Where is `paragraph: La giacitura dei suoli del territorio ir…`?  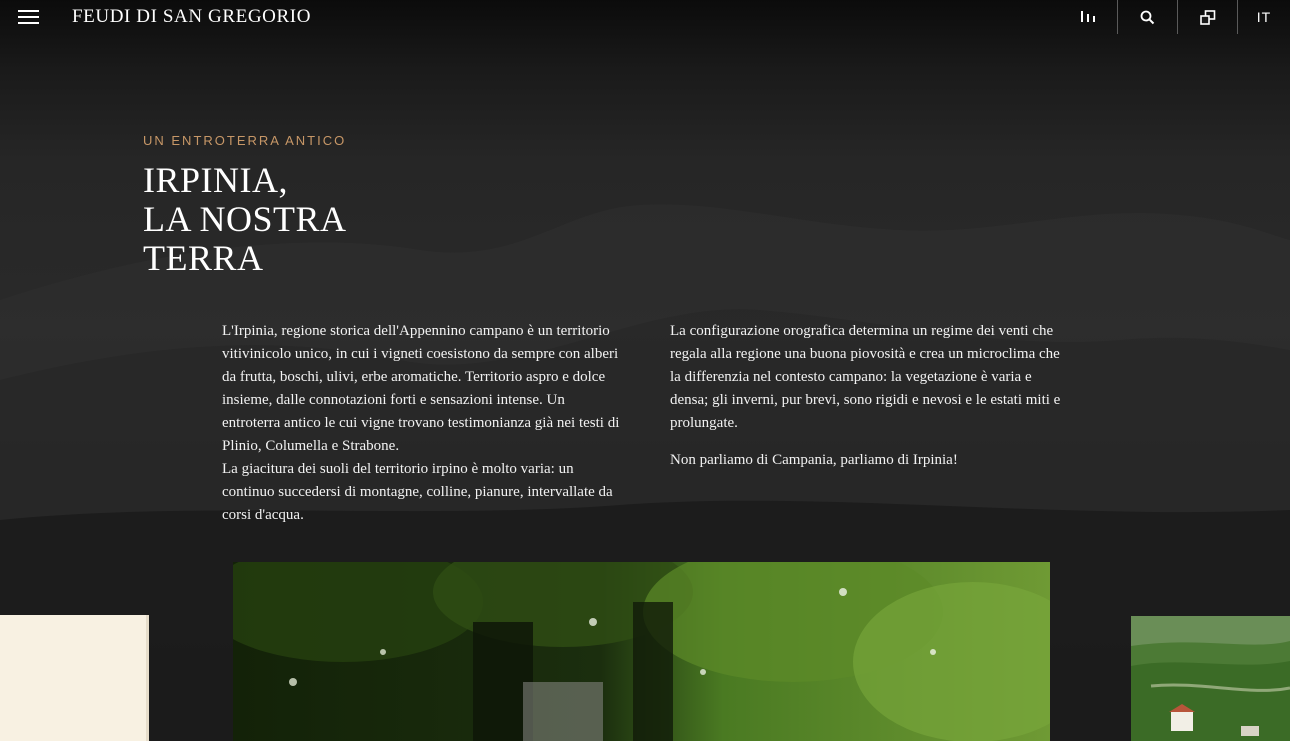
paragraph: La giacitura dei suoli del territorio ir… is located at coordinates (417, 492).